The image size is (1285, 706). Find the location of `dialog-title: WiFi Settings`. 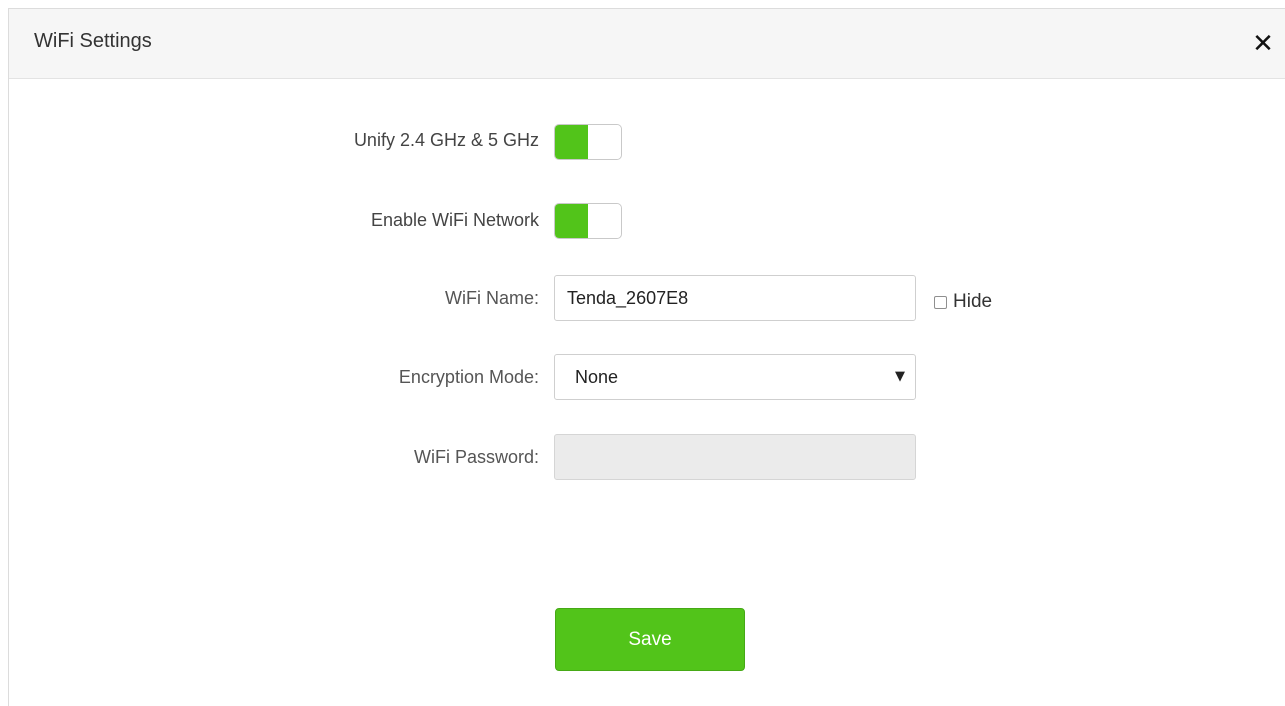

dialog-title: WiFi Settings is located at coordinates (93, 41).